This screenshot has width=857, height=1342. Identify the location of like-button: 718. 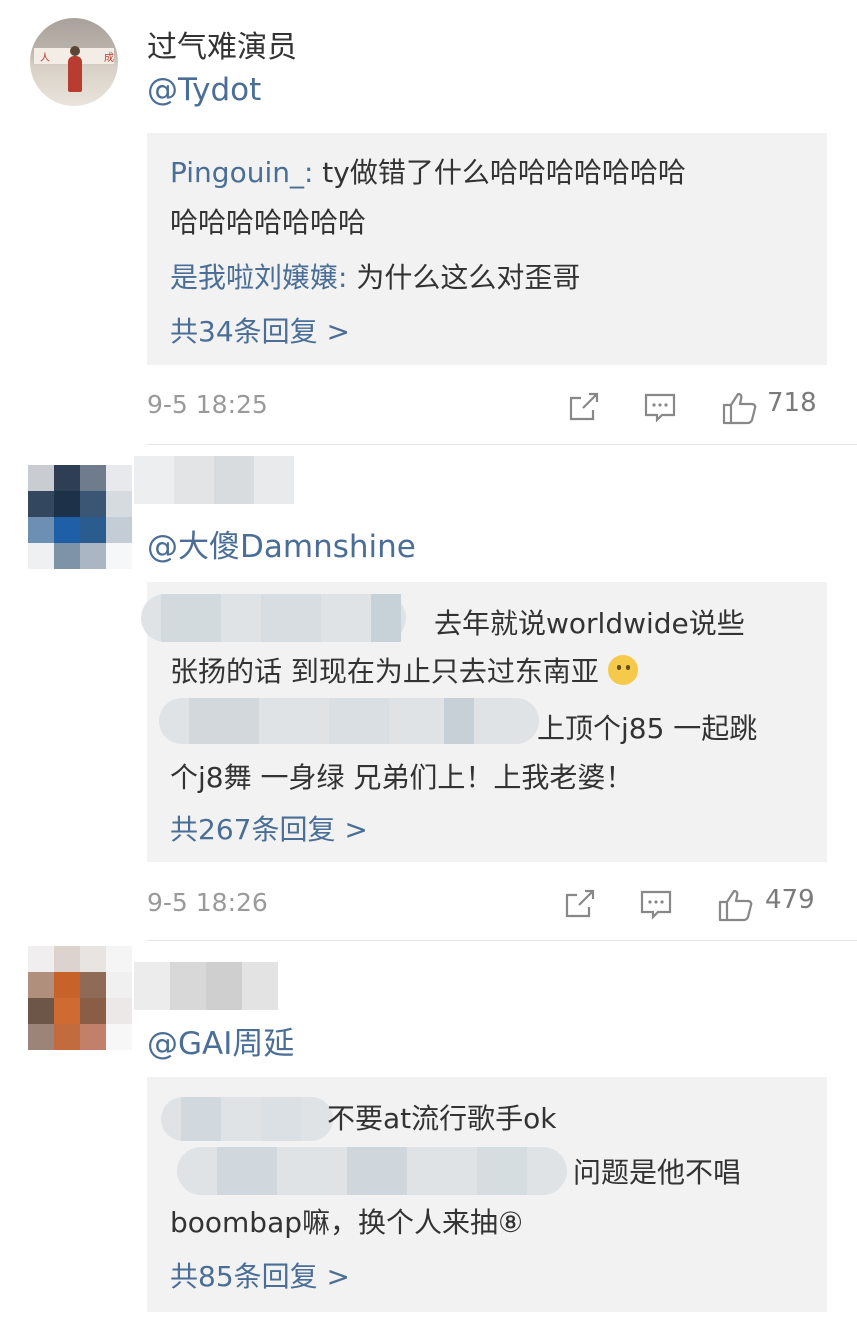
(774, 406).